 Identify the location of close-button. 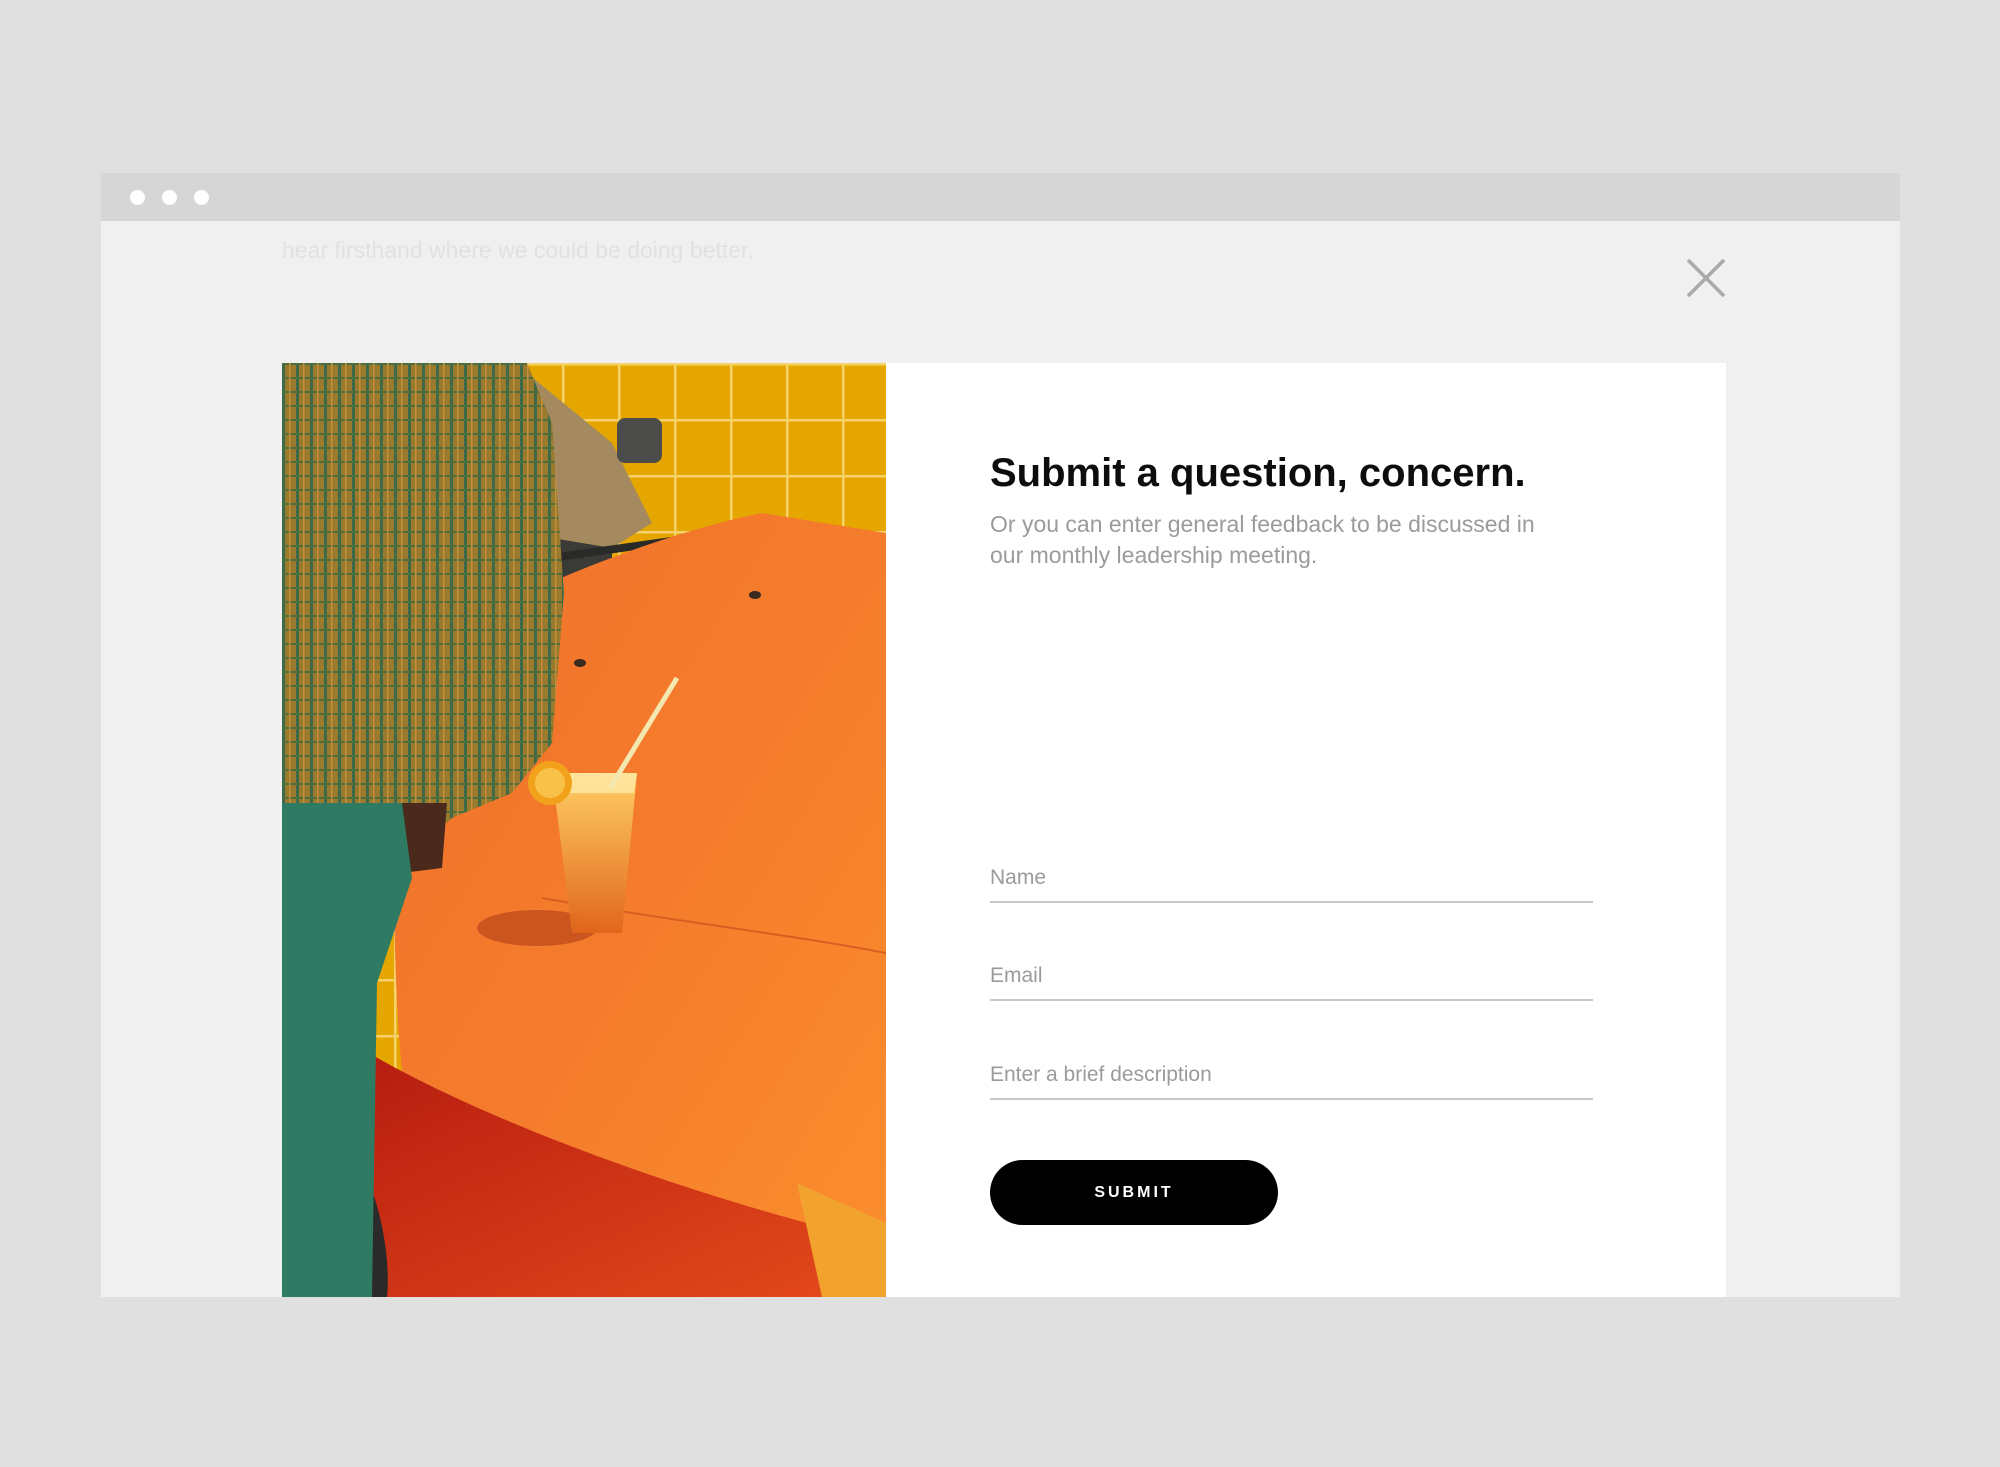
(1706, 278).